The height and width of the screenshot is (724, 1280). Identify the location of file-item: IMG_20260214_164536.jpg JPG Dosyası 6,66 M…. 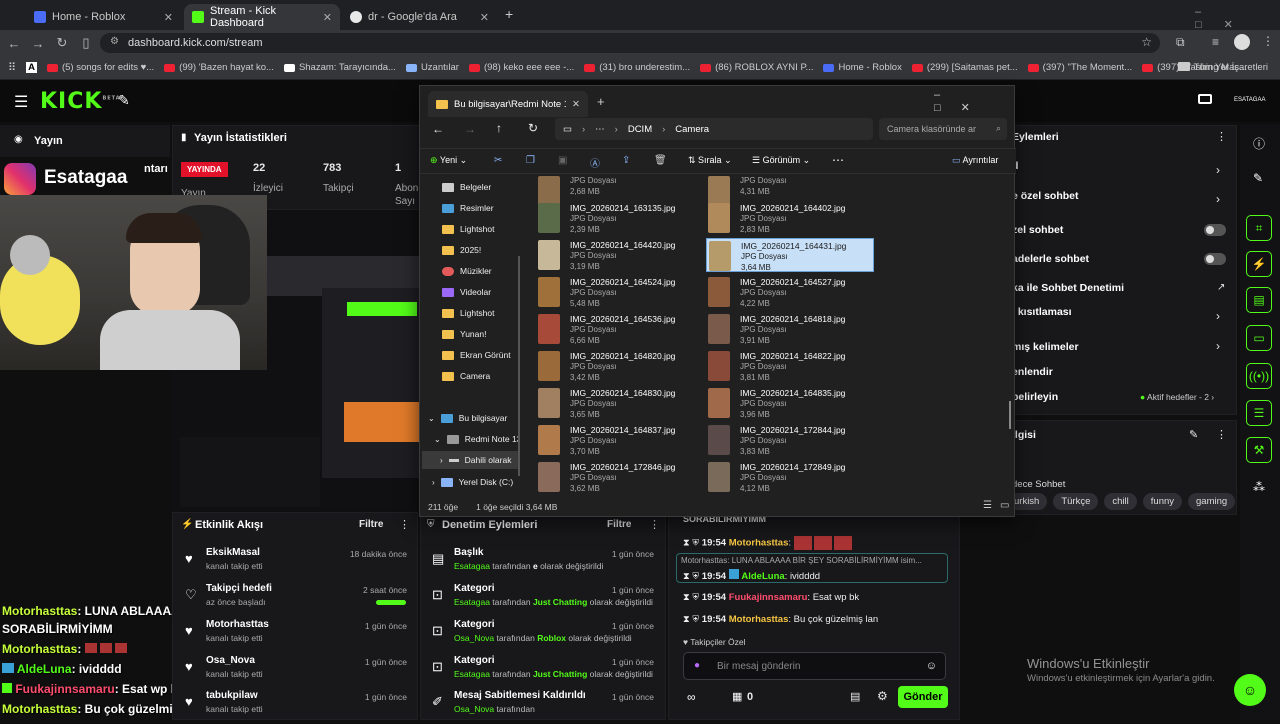
(620, 329).